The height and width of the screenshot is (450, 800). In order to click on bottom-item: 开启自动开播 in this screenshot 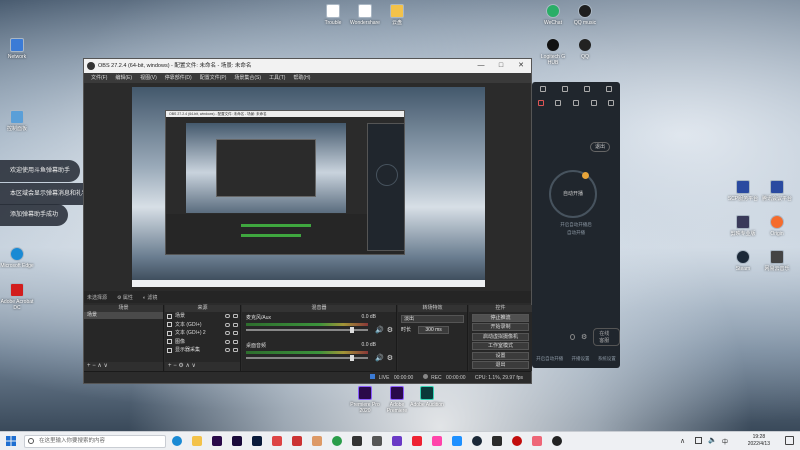, I will do `click(549, 359)`.